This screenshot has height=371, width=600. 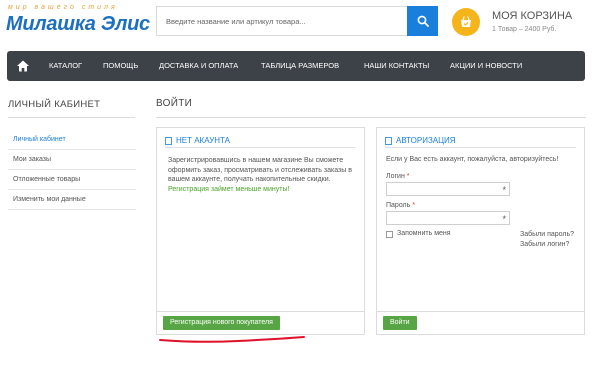 I want to click on remember-me-checkbox, so click(x=389, y=234).